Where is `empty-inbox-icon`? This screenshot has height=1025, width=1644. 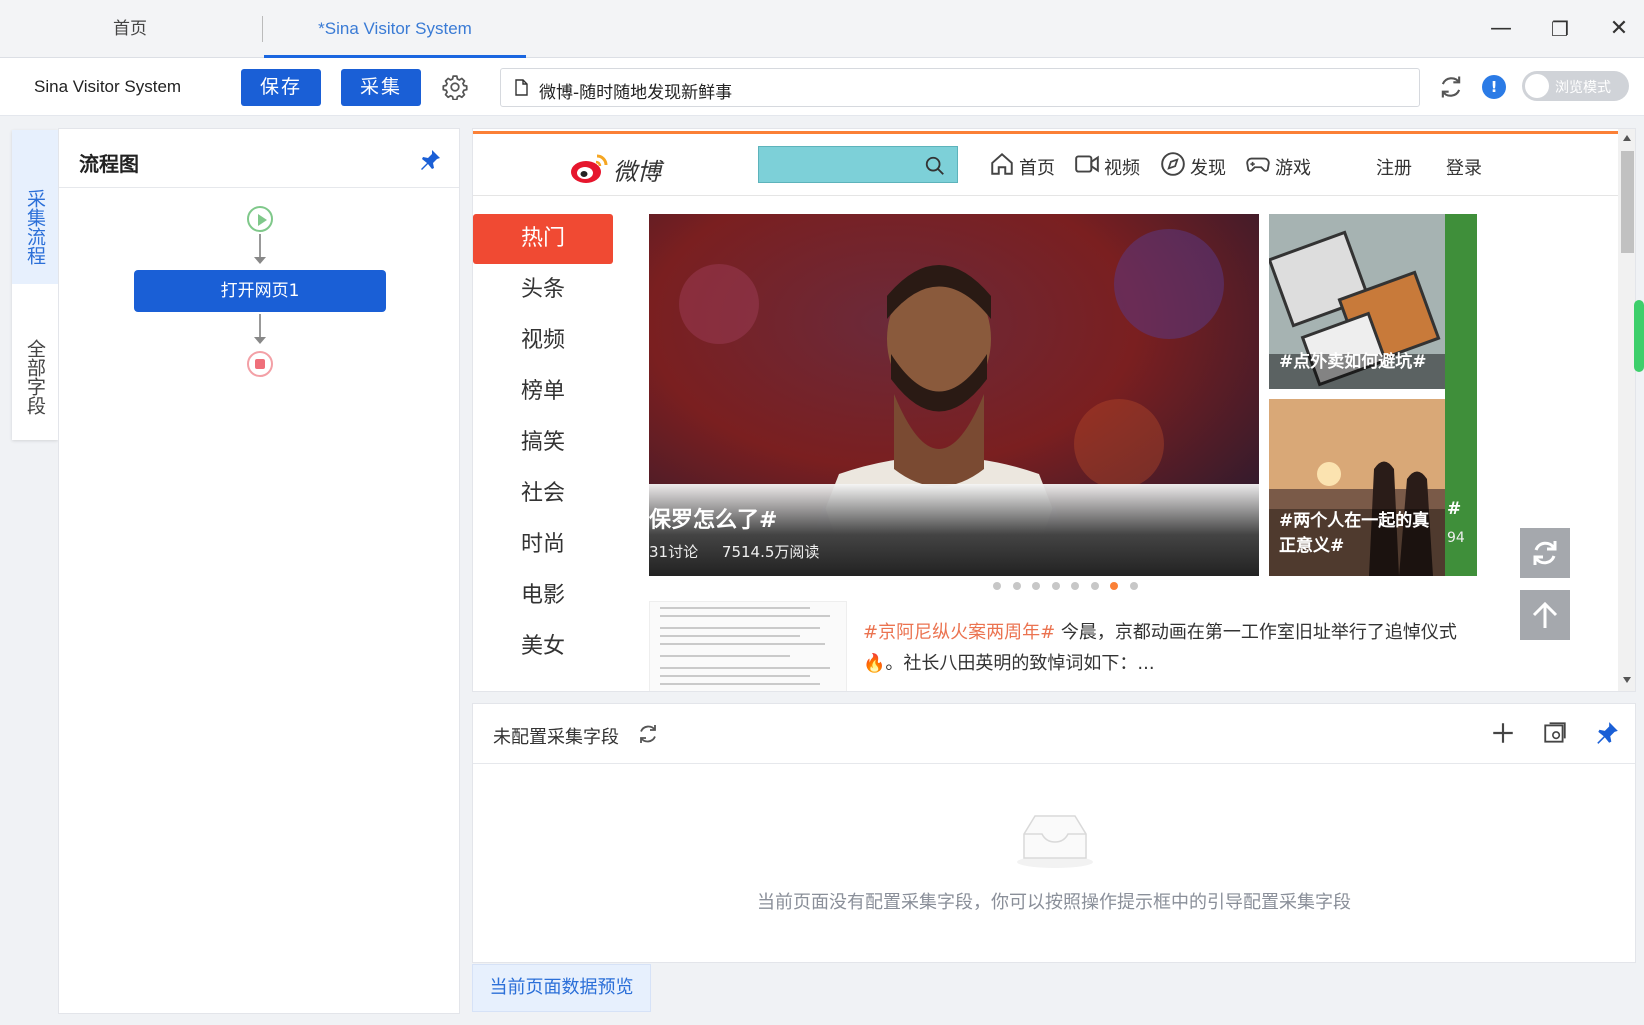
empty-inbox-icon is located at coordinates (1055, 841).